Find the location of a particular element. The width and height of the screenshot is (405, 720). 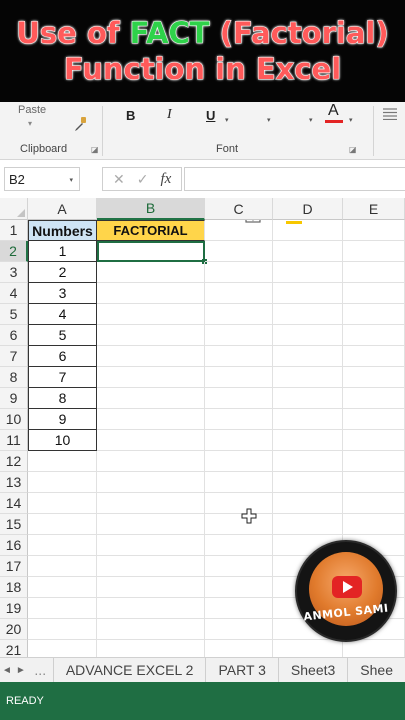

cell-e1 is located at coordinates (374, 230).